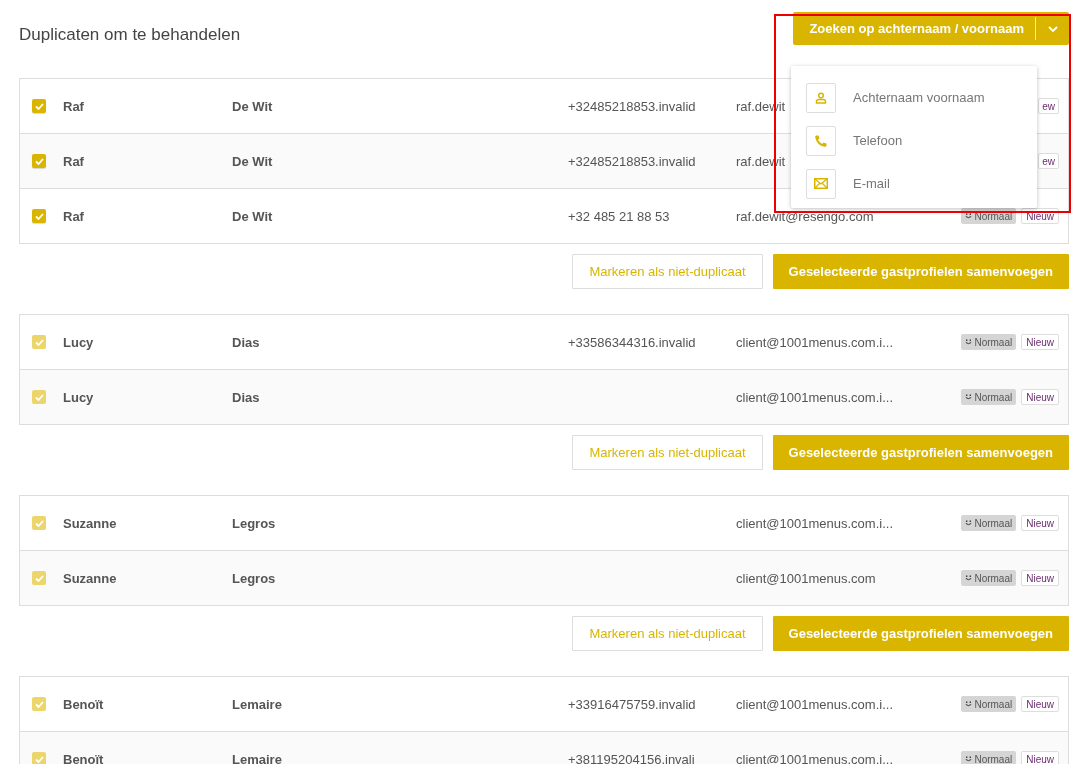  I want to click on menu-item: Telefoon, so click(914, 140).